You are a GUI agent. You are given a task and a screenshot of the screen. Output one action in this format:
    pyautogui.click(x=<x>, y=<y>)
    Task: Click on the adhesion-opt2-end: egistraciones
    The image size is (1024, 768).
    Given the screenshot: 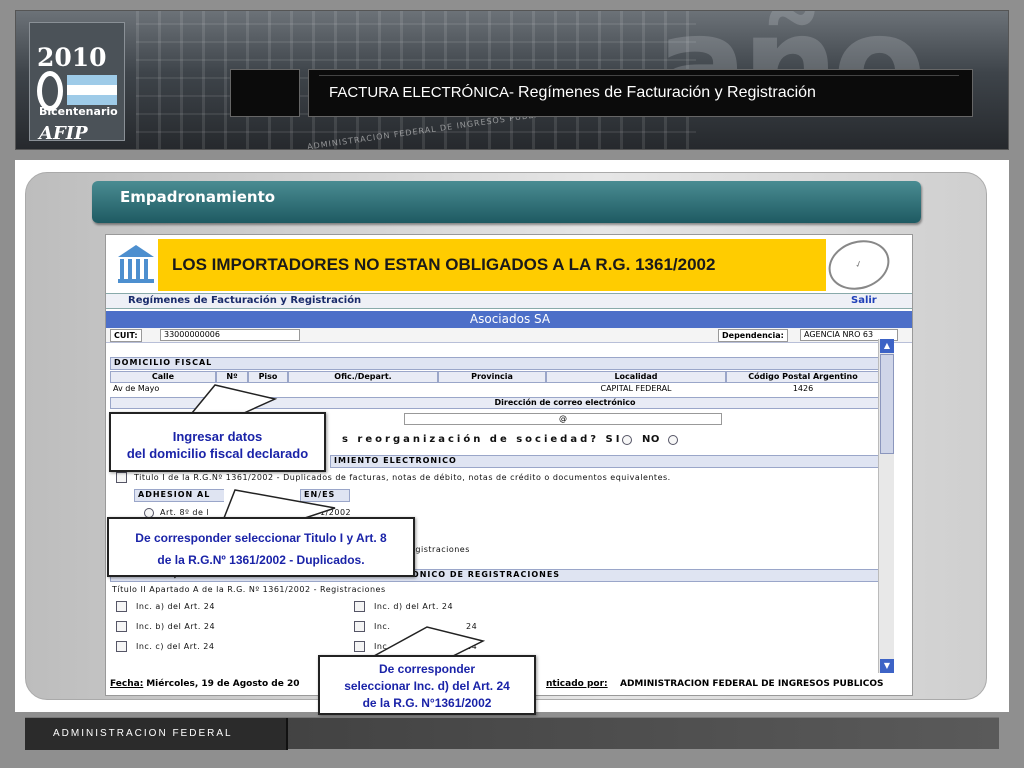 What is the action you would take?
    pyautogui.click(x=440, y=549)
    